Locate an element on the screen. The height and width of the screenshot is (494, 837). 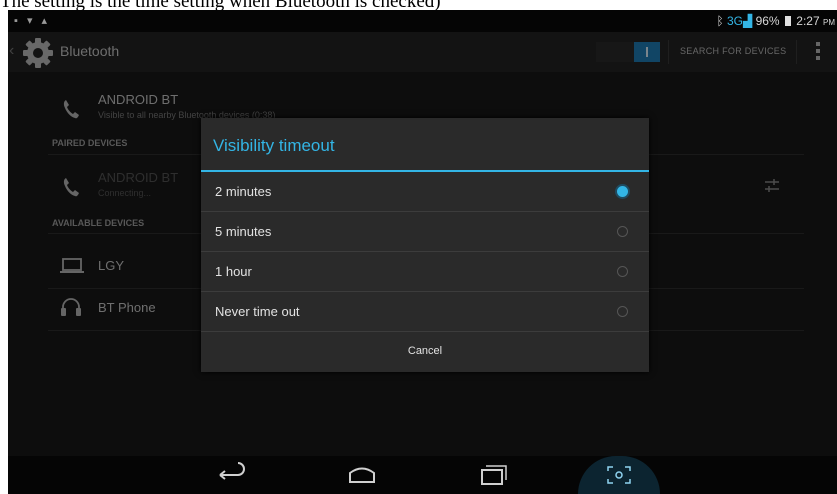
home-icon is located at coordinates (362, 475).